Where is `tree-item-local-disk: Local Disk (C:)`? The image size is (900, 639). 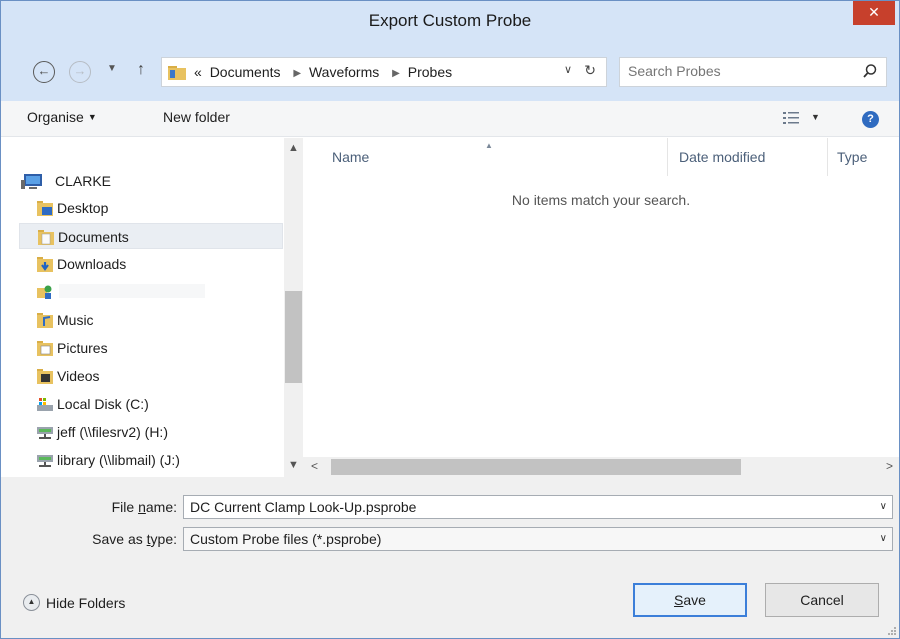
tree-item-local-disk: Local Disk (C:) is located at coordinates (151, 404).